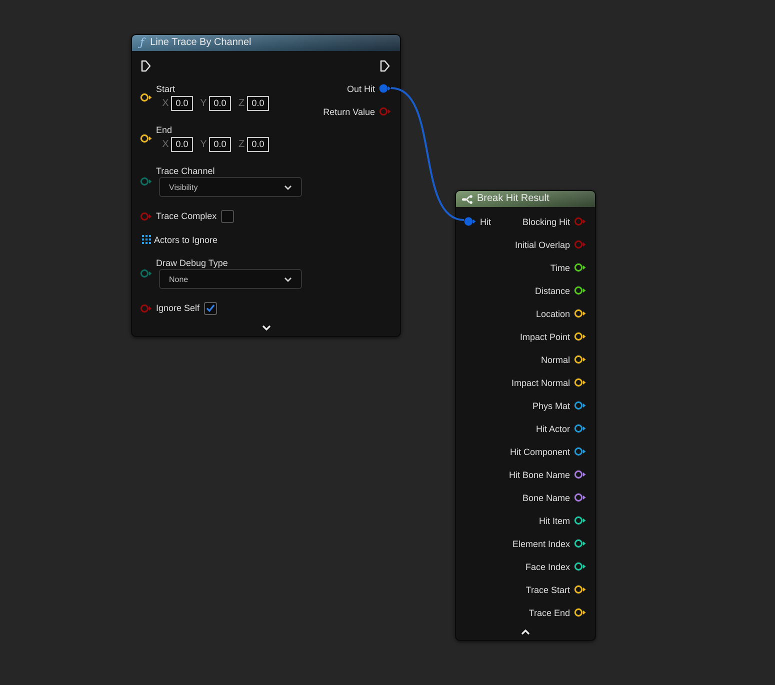 This screenshot has height=685, width=775. I want to click on pin-label: Hit Item, so click(554, 520).